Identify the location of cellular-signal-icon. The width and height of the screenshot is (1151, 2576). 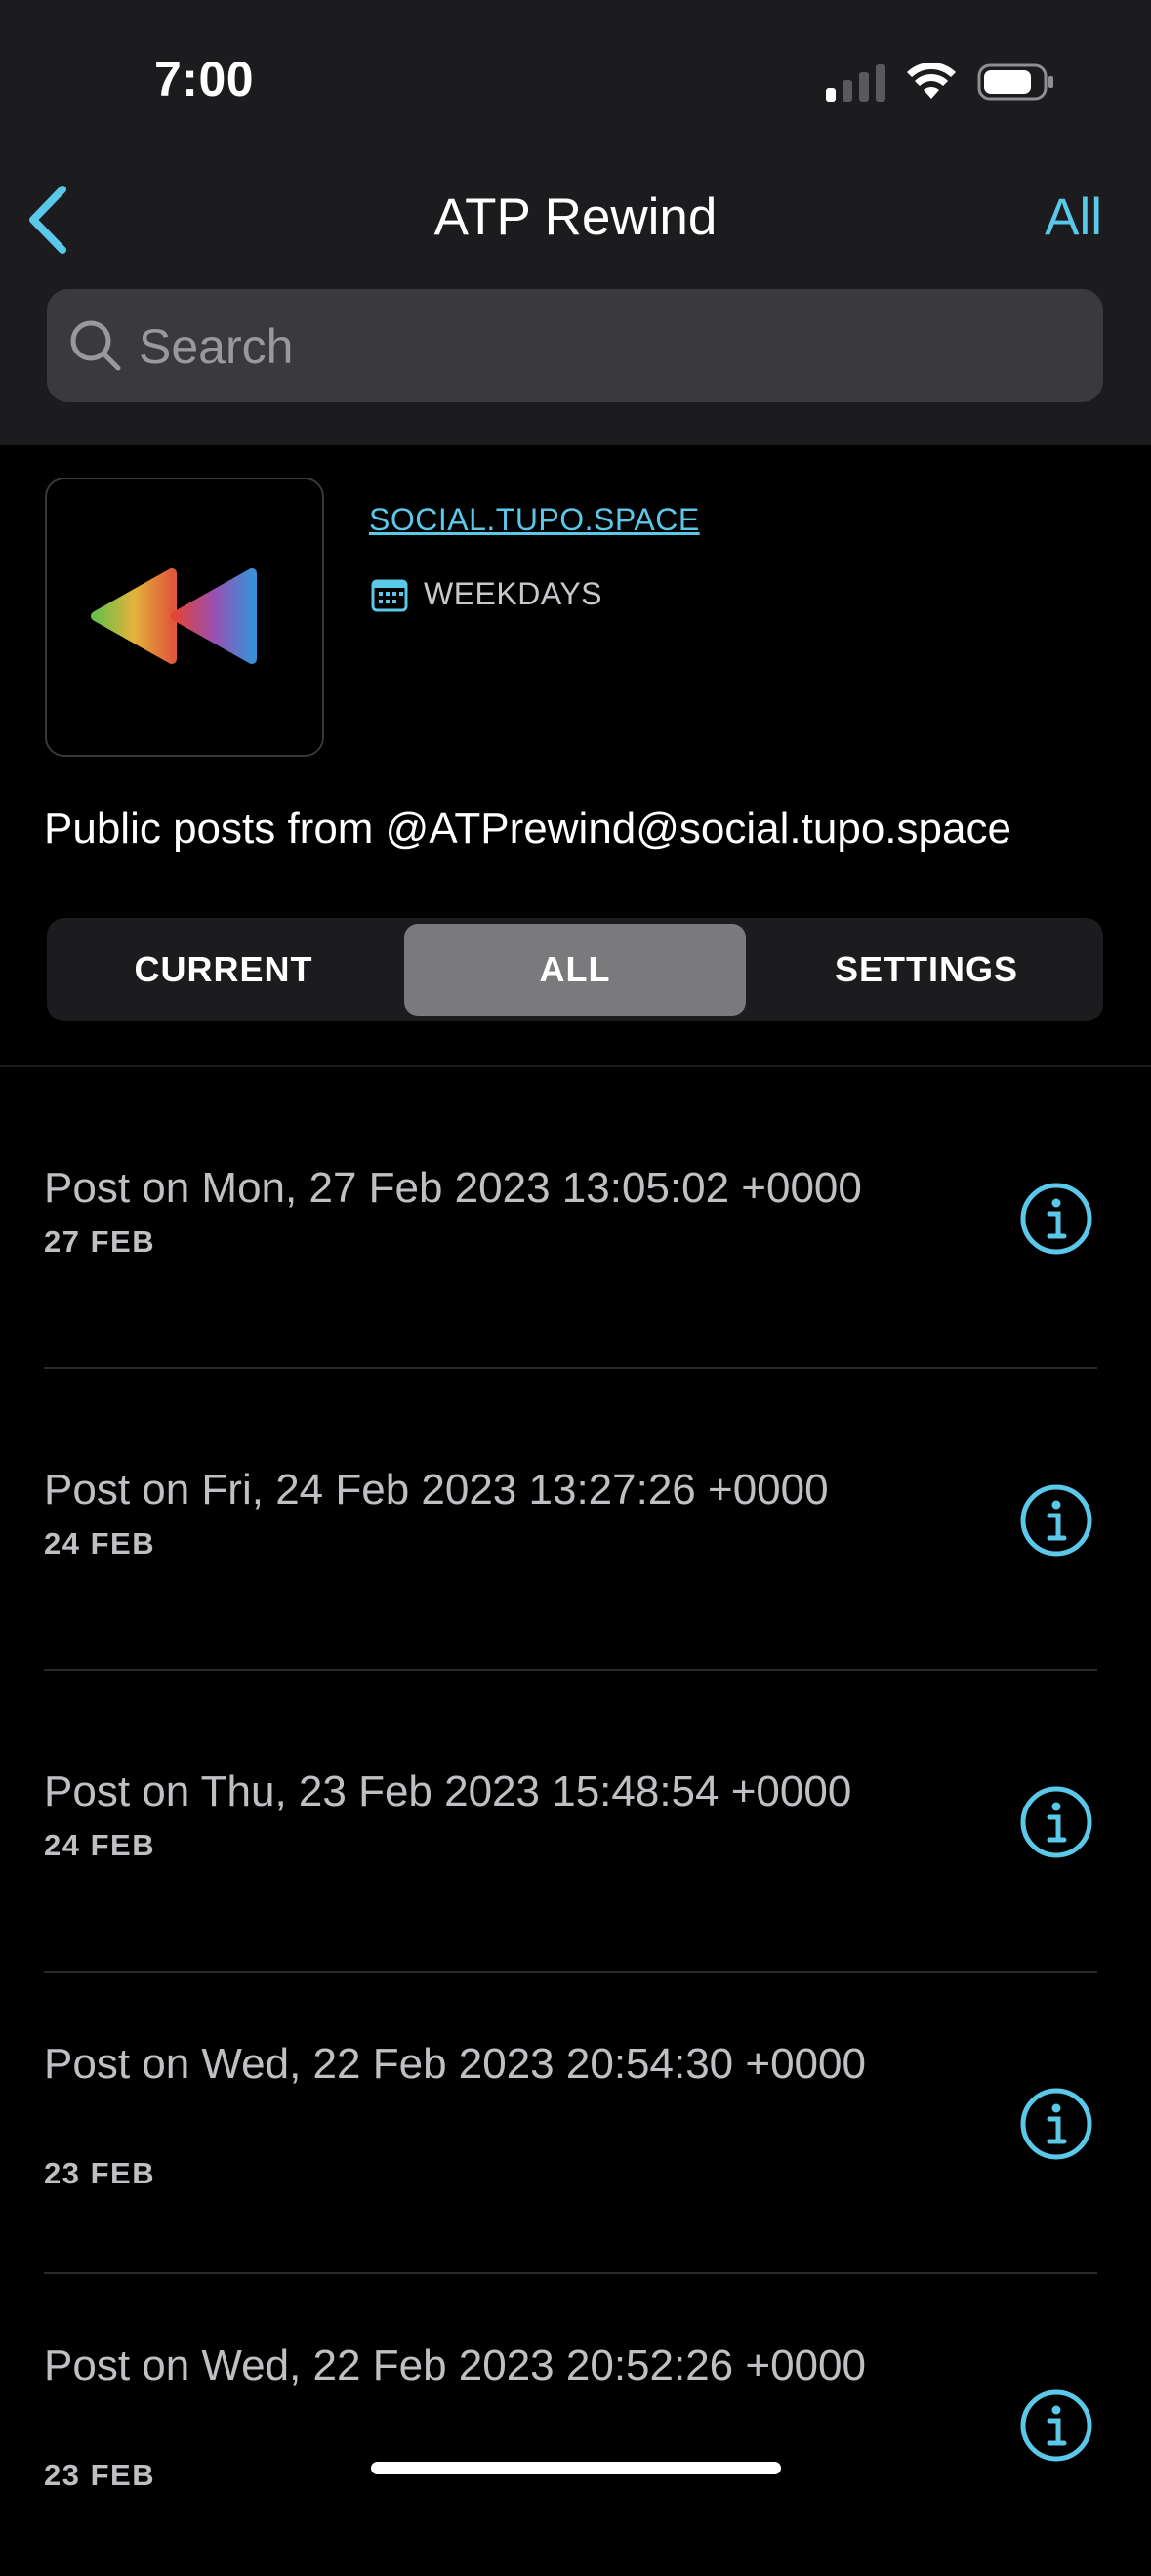
(855, 82).